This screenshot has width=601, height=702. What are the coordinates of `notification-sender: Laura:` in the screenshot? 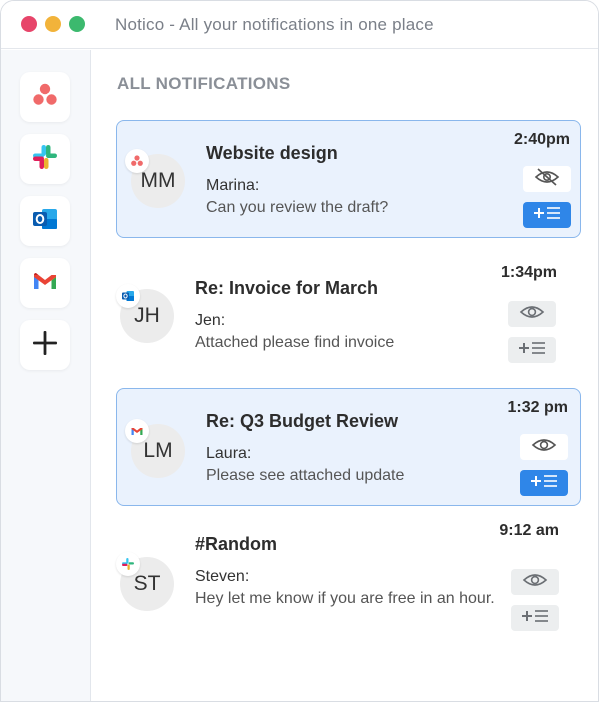 It's located at (229, 453).